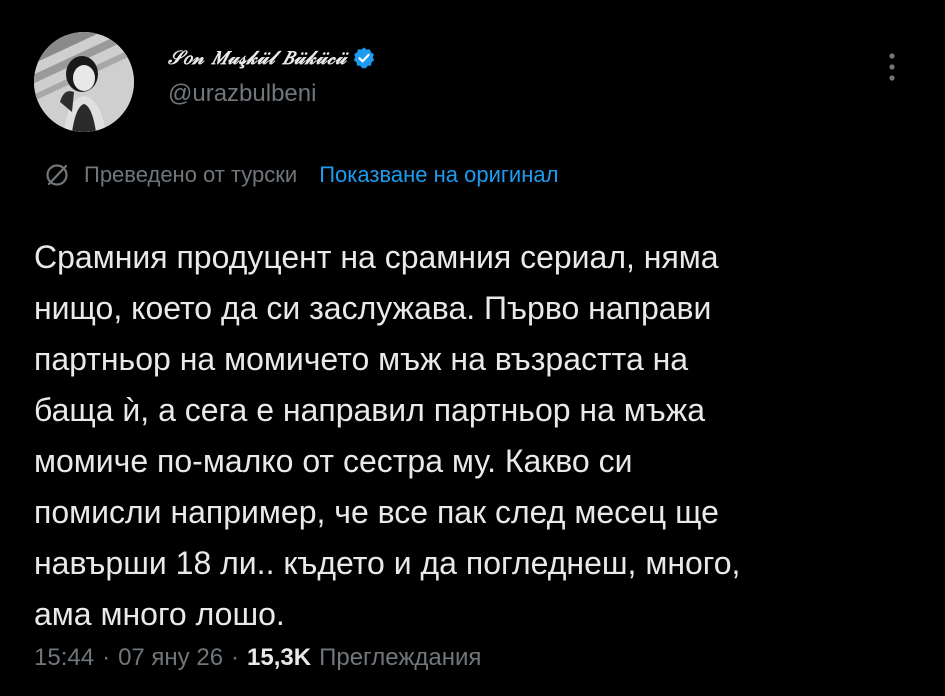 The image size is (945, 696). What do you see at coordinates (159, 614) in the screenshot?
I see `tweet-text-line: ама много лошо.` at bounding box center [159, 614].